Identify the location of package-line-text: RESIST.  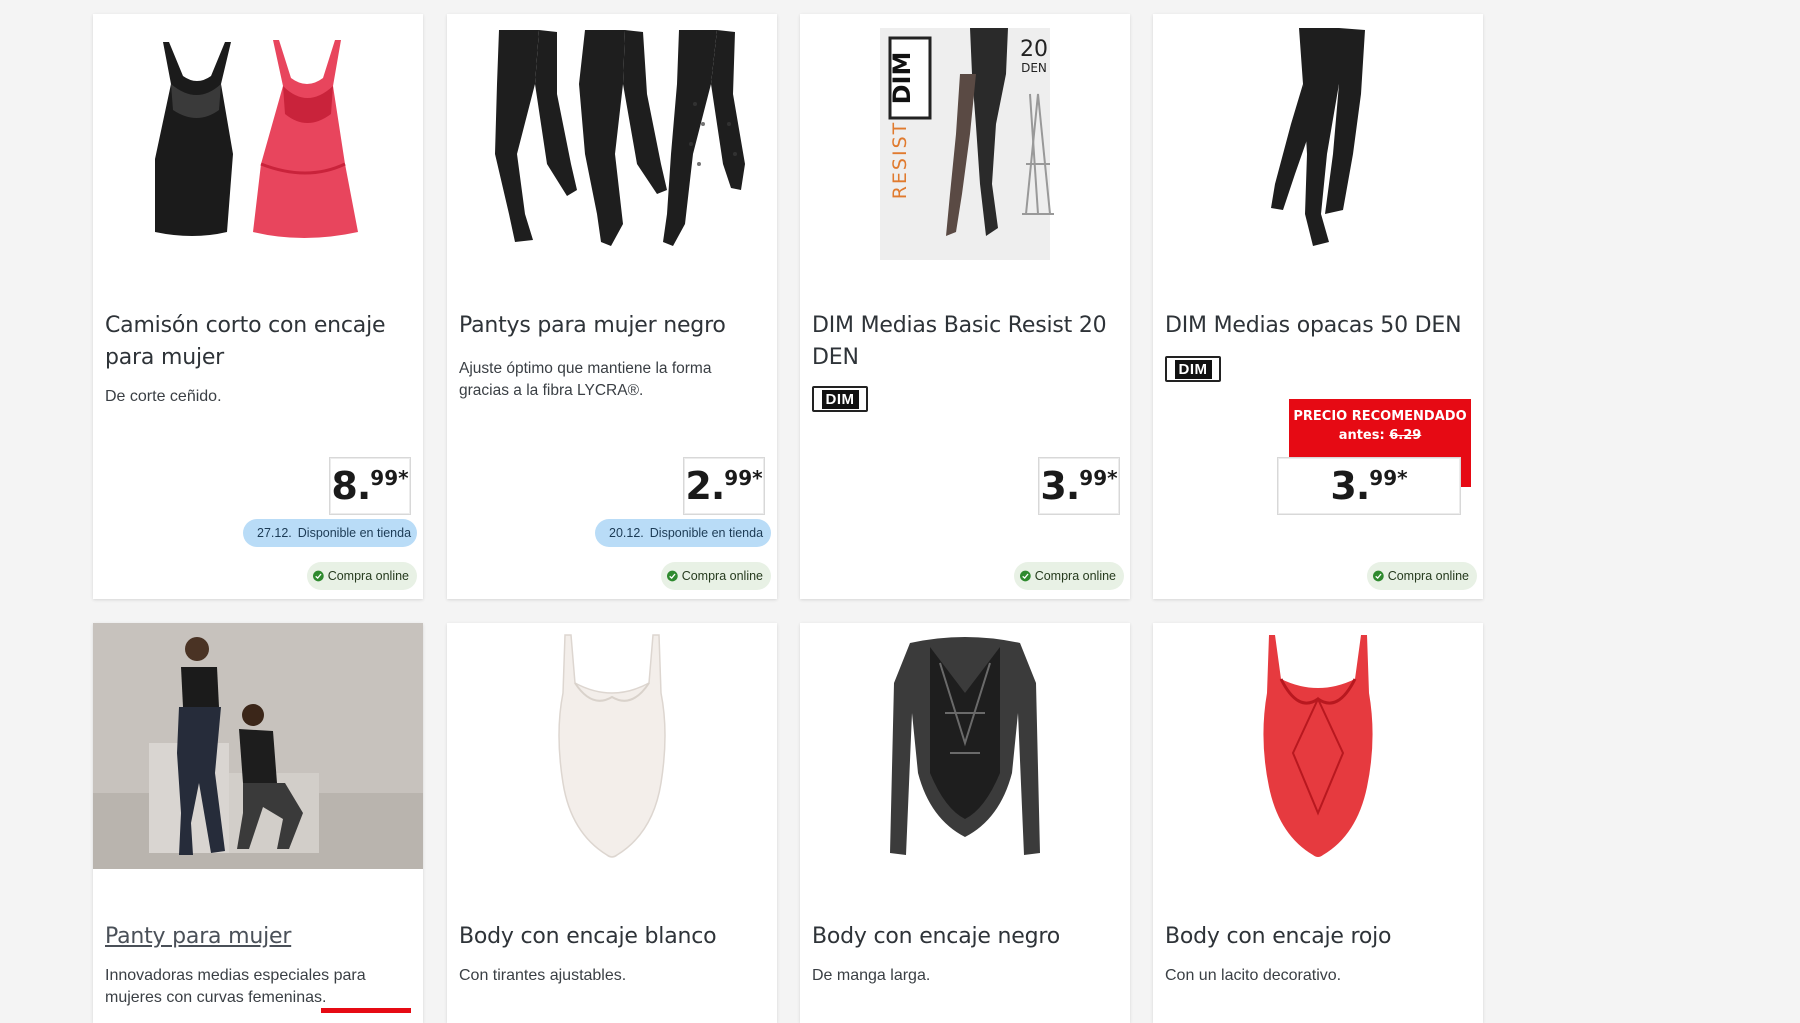
(900, 160).